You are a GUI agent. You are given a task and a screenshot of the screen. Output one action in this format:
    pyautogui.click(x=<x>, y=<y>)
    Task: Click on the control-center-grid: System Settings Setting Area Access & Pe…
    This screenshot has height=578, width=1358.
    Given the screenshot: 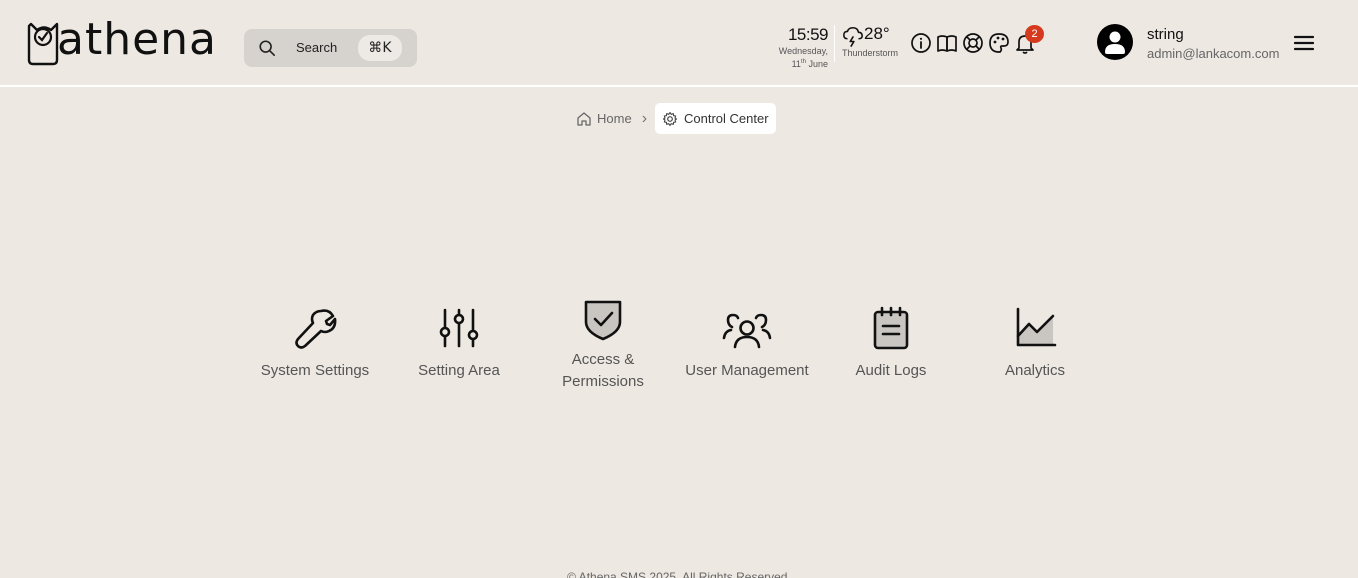 What is the action you would take?
    pyautogui.click(x=675, y=351)
    